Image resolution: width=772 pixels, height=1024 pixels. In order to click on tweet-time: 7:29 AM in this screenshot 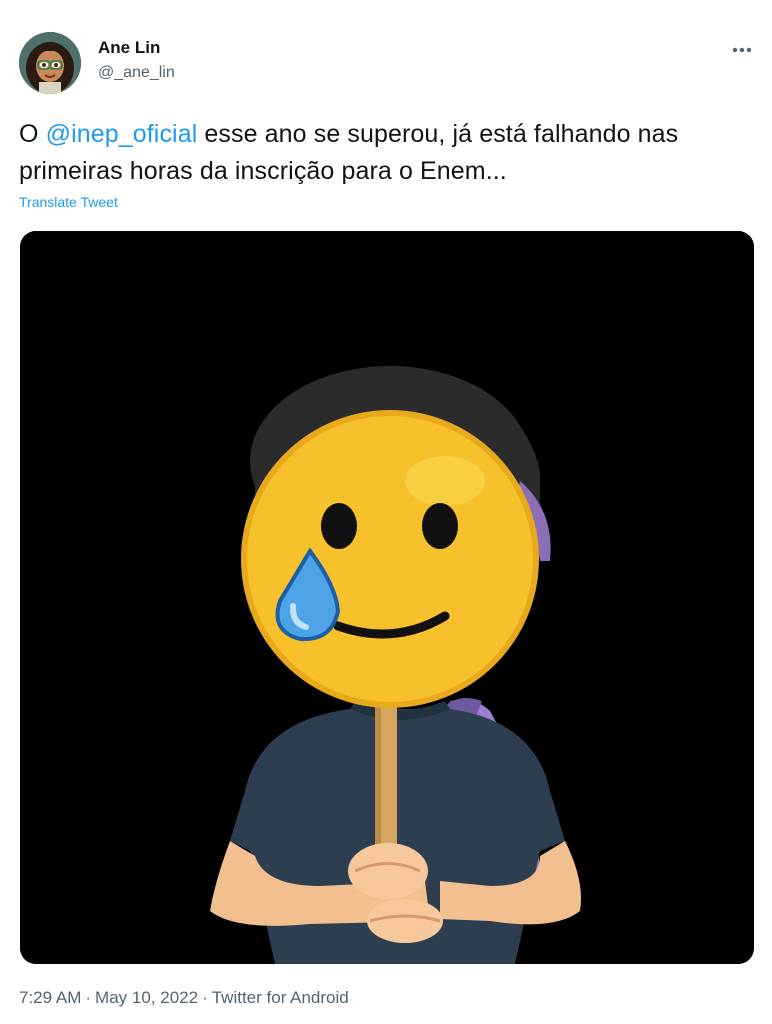, I will do `click(50, 997)`.